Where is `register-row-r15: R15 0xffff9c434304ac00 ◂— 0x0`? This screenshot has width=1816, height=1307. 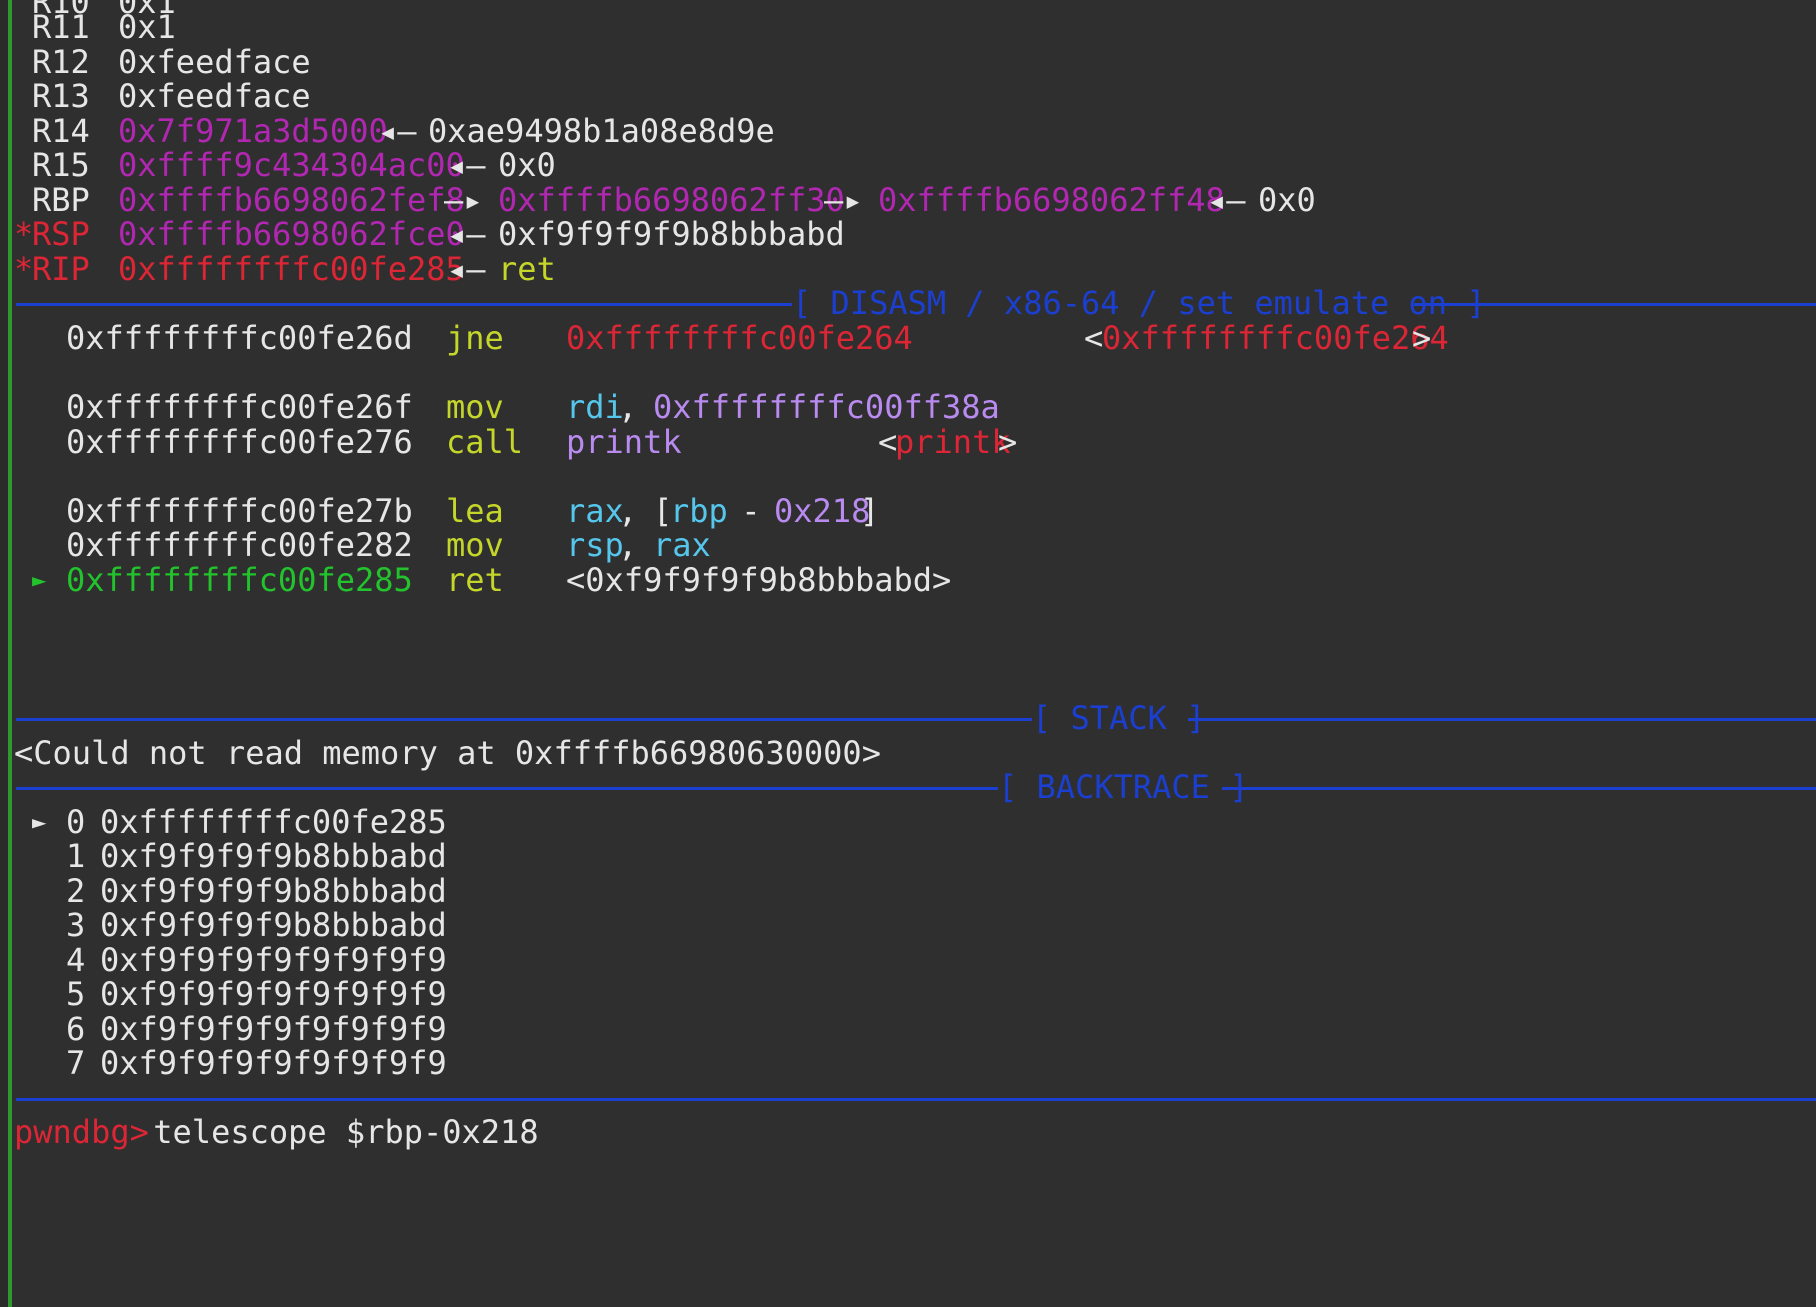 register-row-r15: R15 0xffff9c434304ac00 ◂— 0x0 is located at coordinates (278, 165).